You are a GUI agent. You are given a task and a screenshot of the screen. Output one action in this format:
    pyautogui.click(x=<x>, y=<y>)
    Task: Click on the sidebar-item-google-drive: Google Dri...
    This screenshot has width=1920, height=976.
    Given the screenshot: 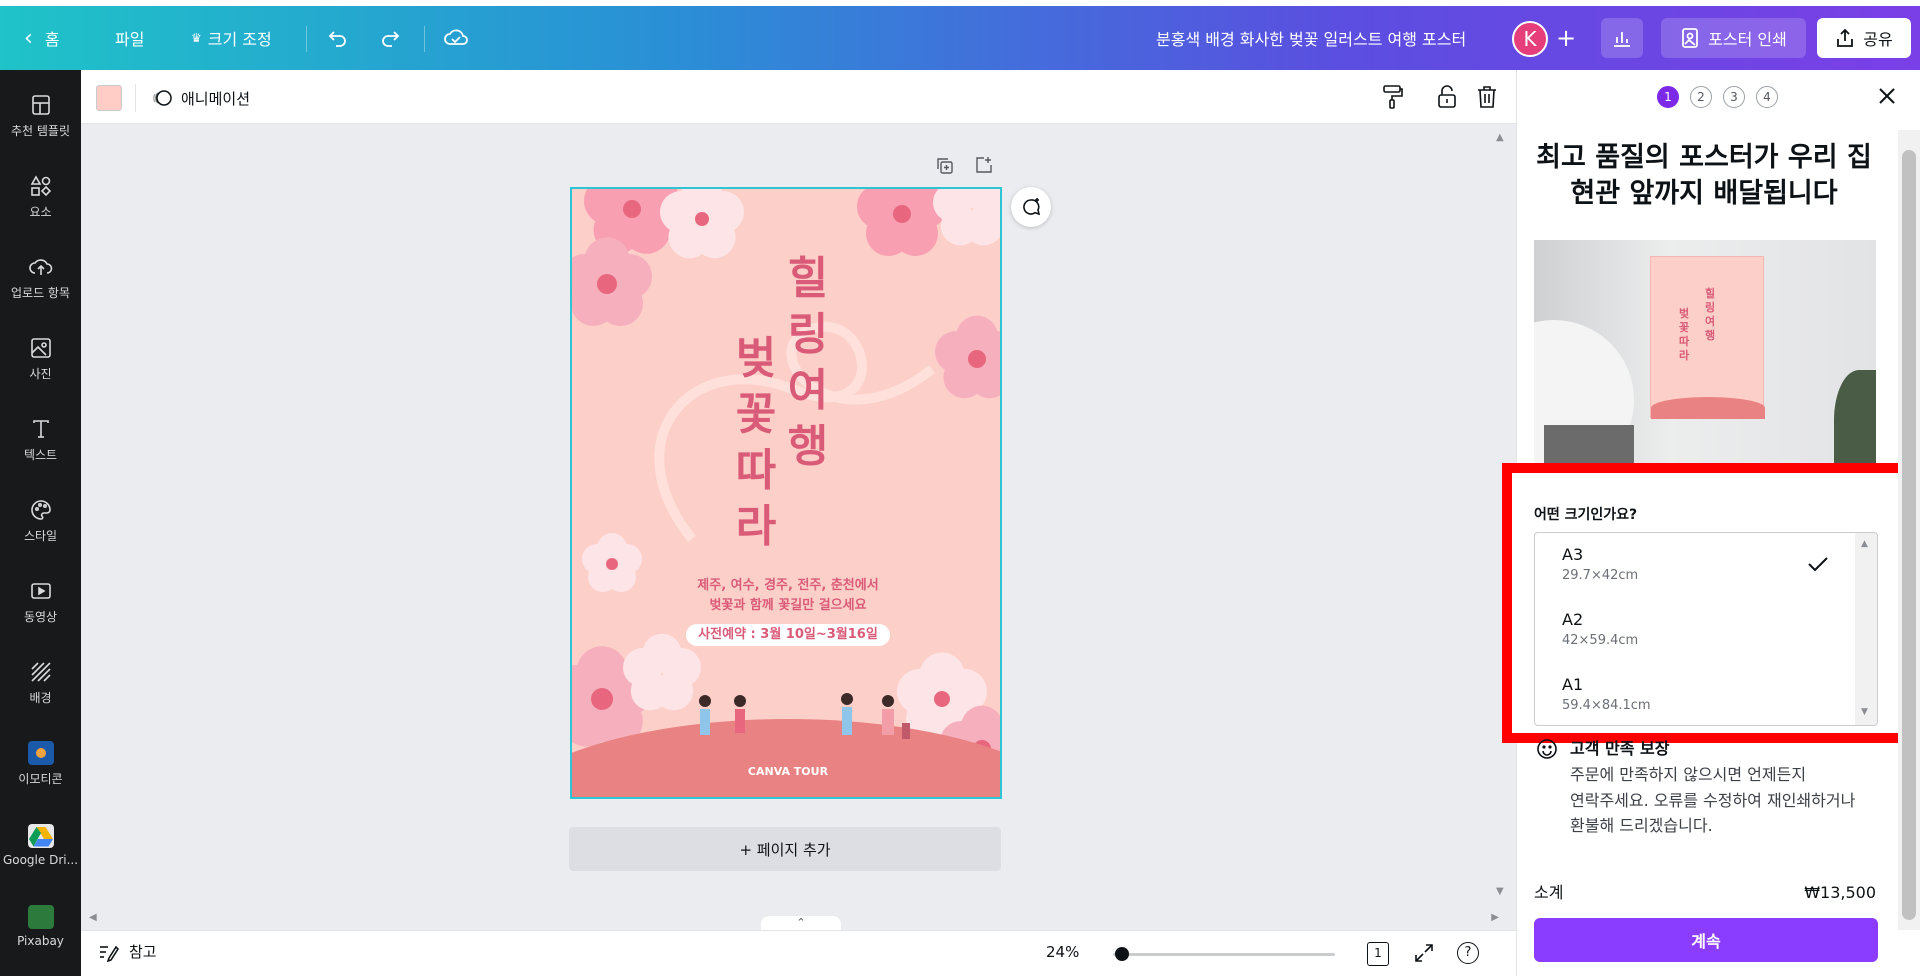 What is the action you would take?
    pyautogui.click(x=40, y=845)
    